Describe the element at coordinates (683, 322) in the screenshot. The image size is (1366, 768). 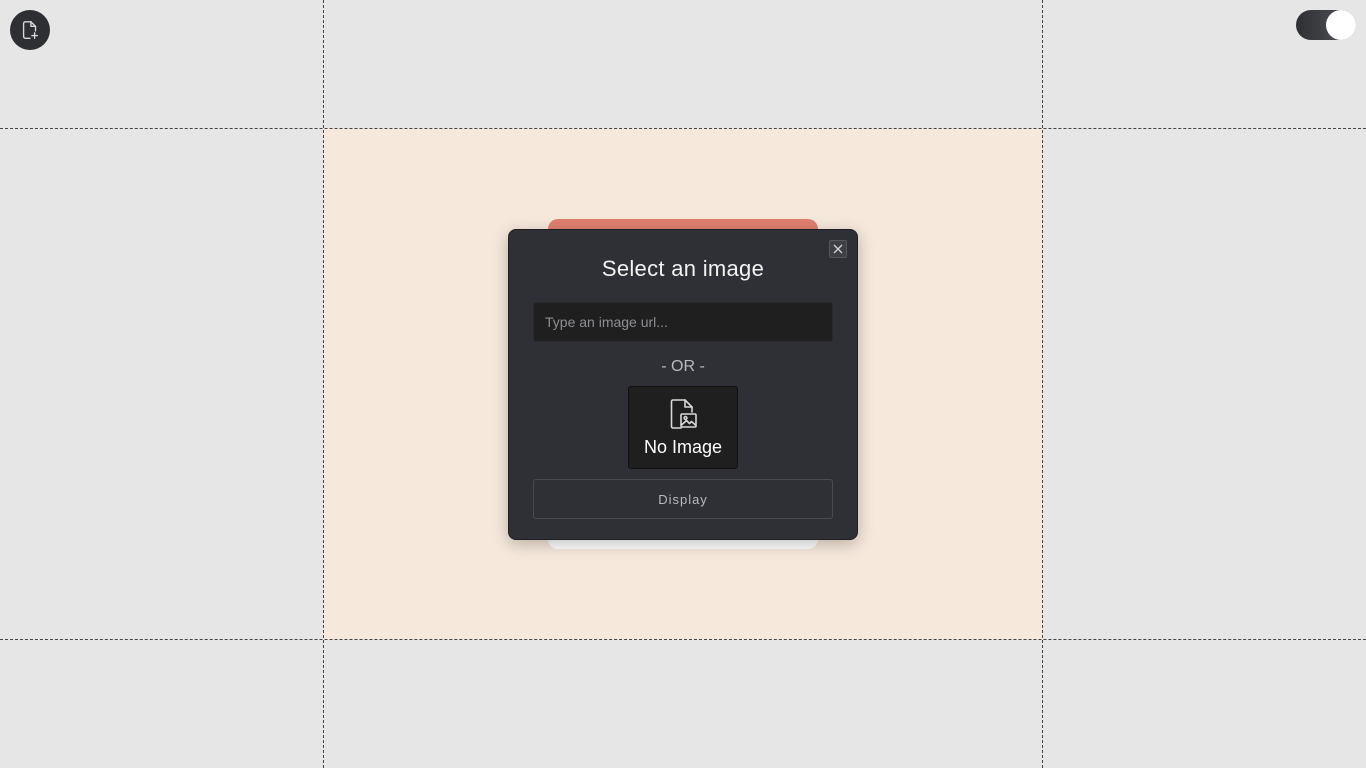
I see `image-url-input` at that location.